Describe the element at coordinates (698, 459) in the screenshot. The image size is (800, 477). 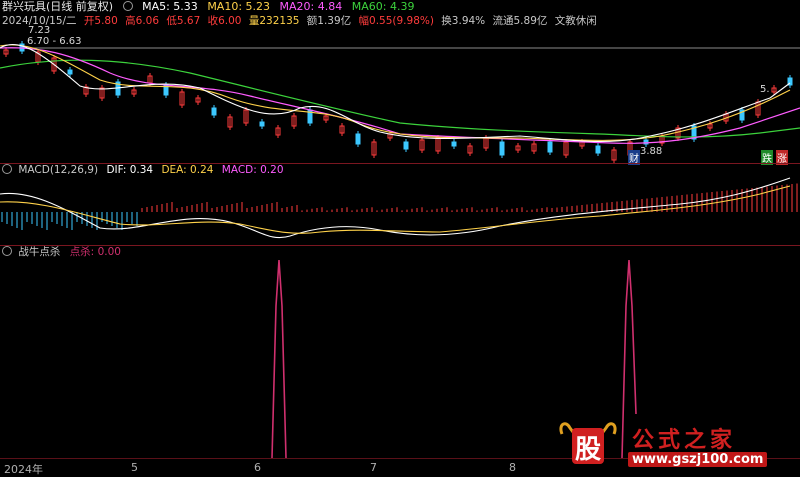
I see `watermark-url: www.gszj100.com` at that location.